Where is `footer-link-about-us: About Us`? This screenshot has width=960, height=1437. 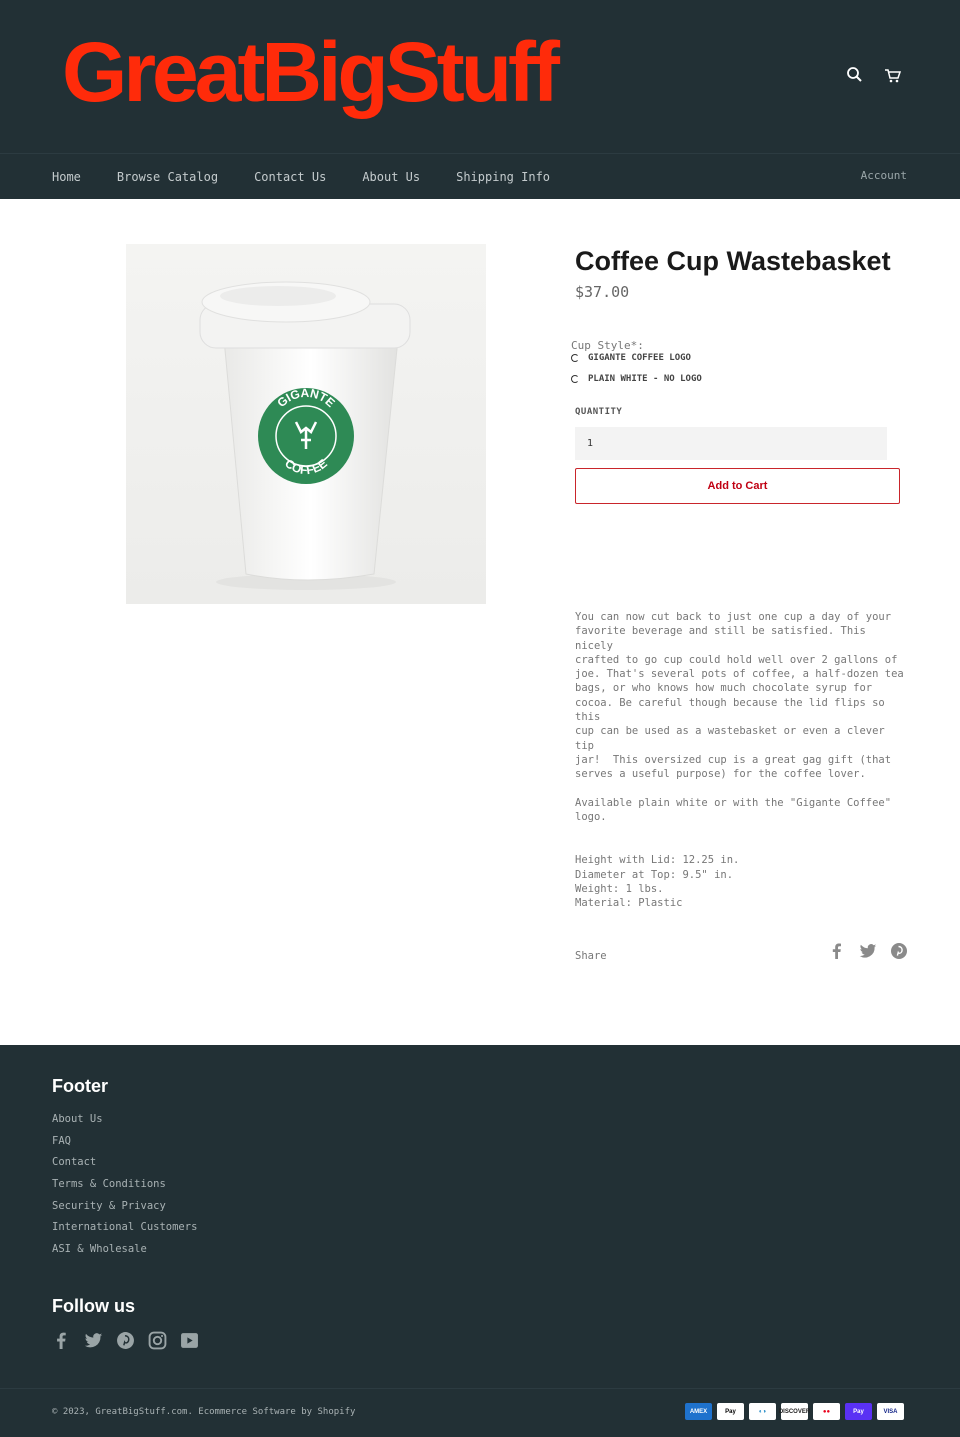 footer-link-about-us: About Us is located at coordinates (124, 1124).